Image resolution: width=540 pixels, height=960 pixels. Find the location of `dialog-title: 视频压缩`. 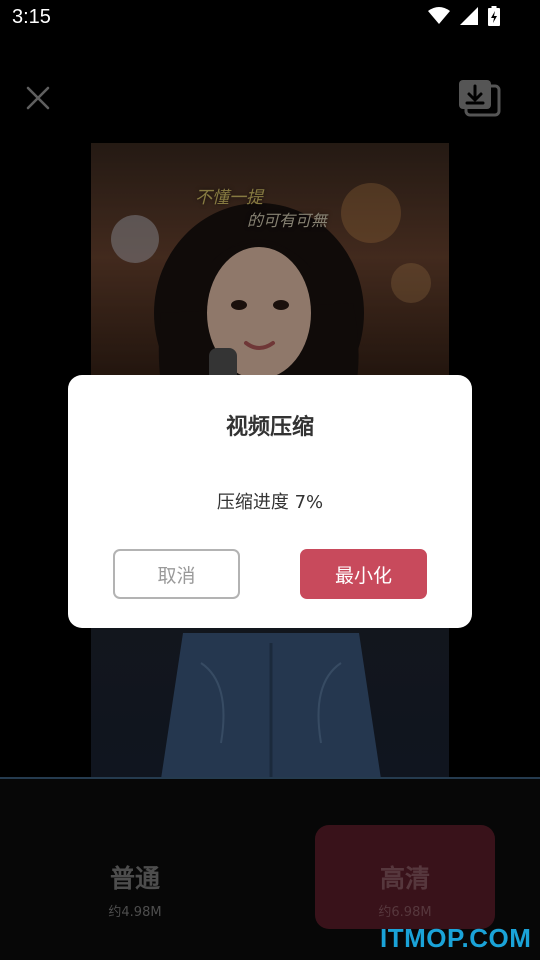

dialog-title: 视频压缩 is located at coordinates (269, 427).